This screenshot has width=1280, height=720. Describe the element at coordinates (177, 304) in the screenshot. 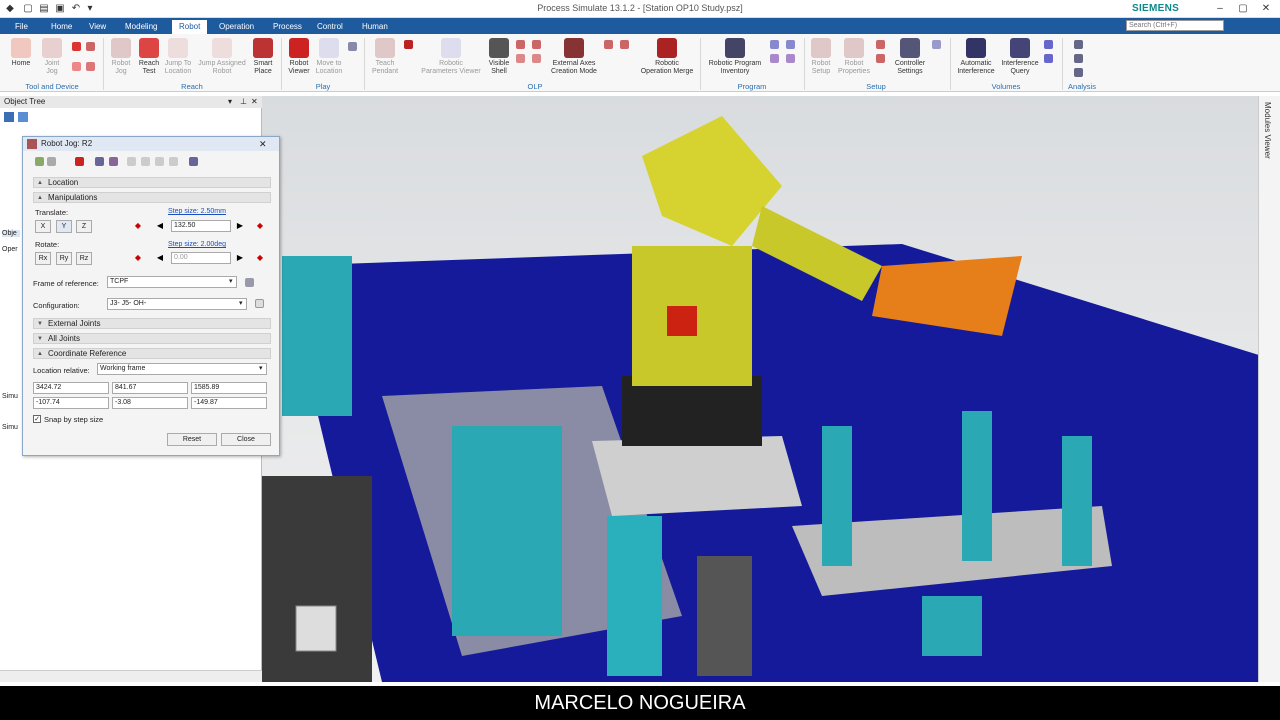

I see `configuration-select: J3- J5- OH-` at that location.